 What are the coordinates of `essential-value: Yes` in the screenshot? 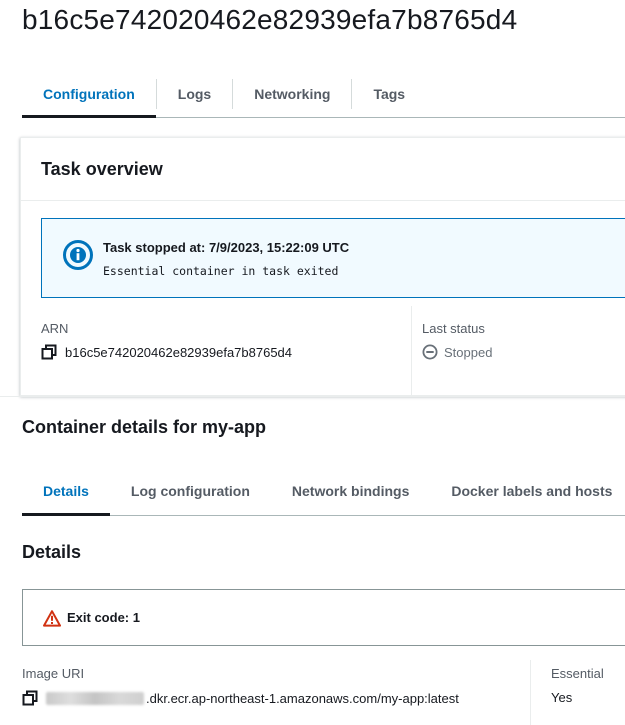 It's located at (562, 697).